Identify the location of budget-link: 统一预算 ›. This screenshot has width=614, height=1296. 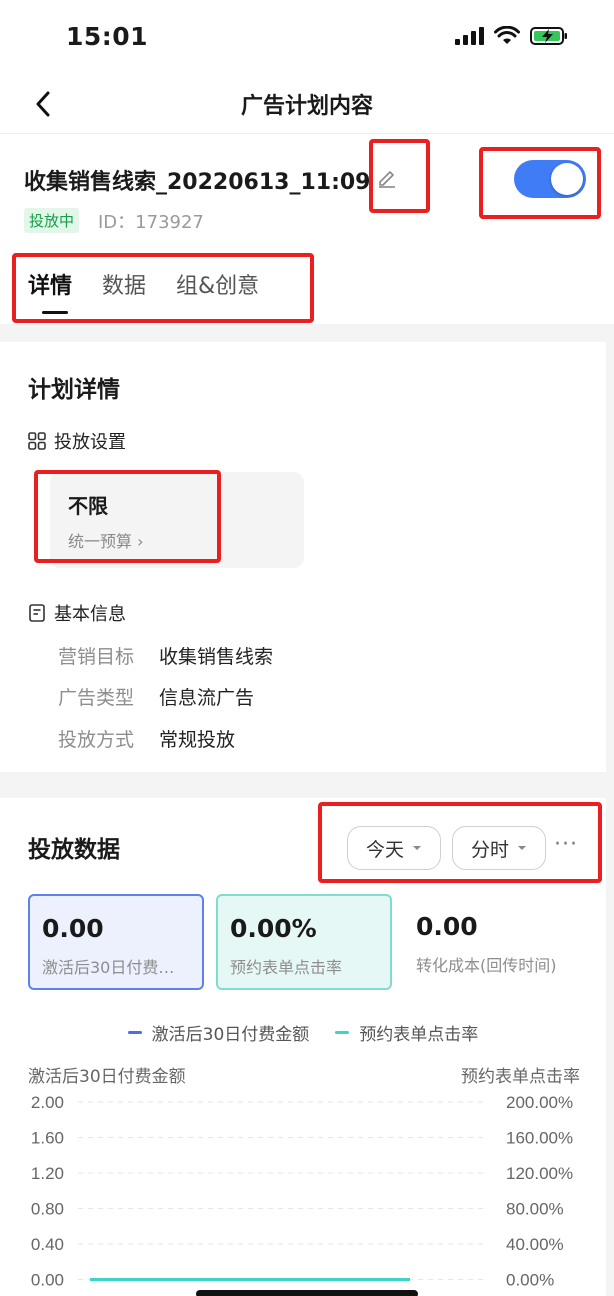
(106, 540).